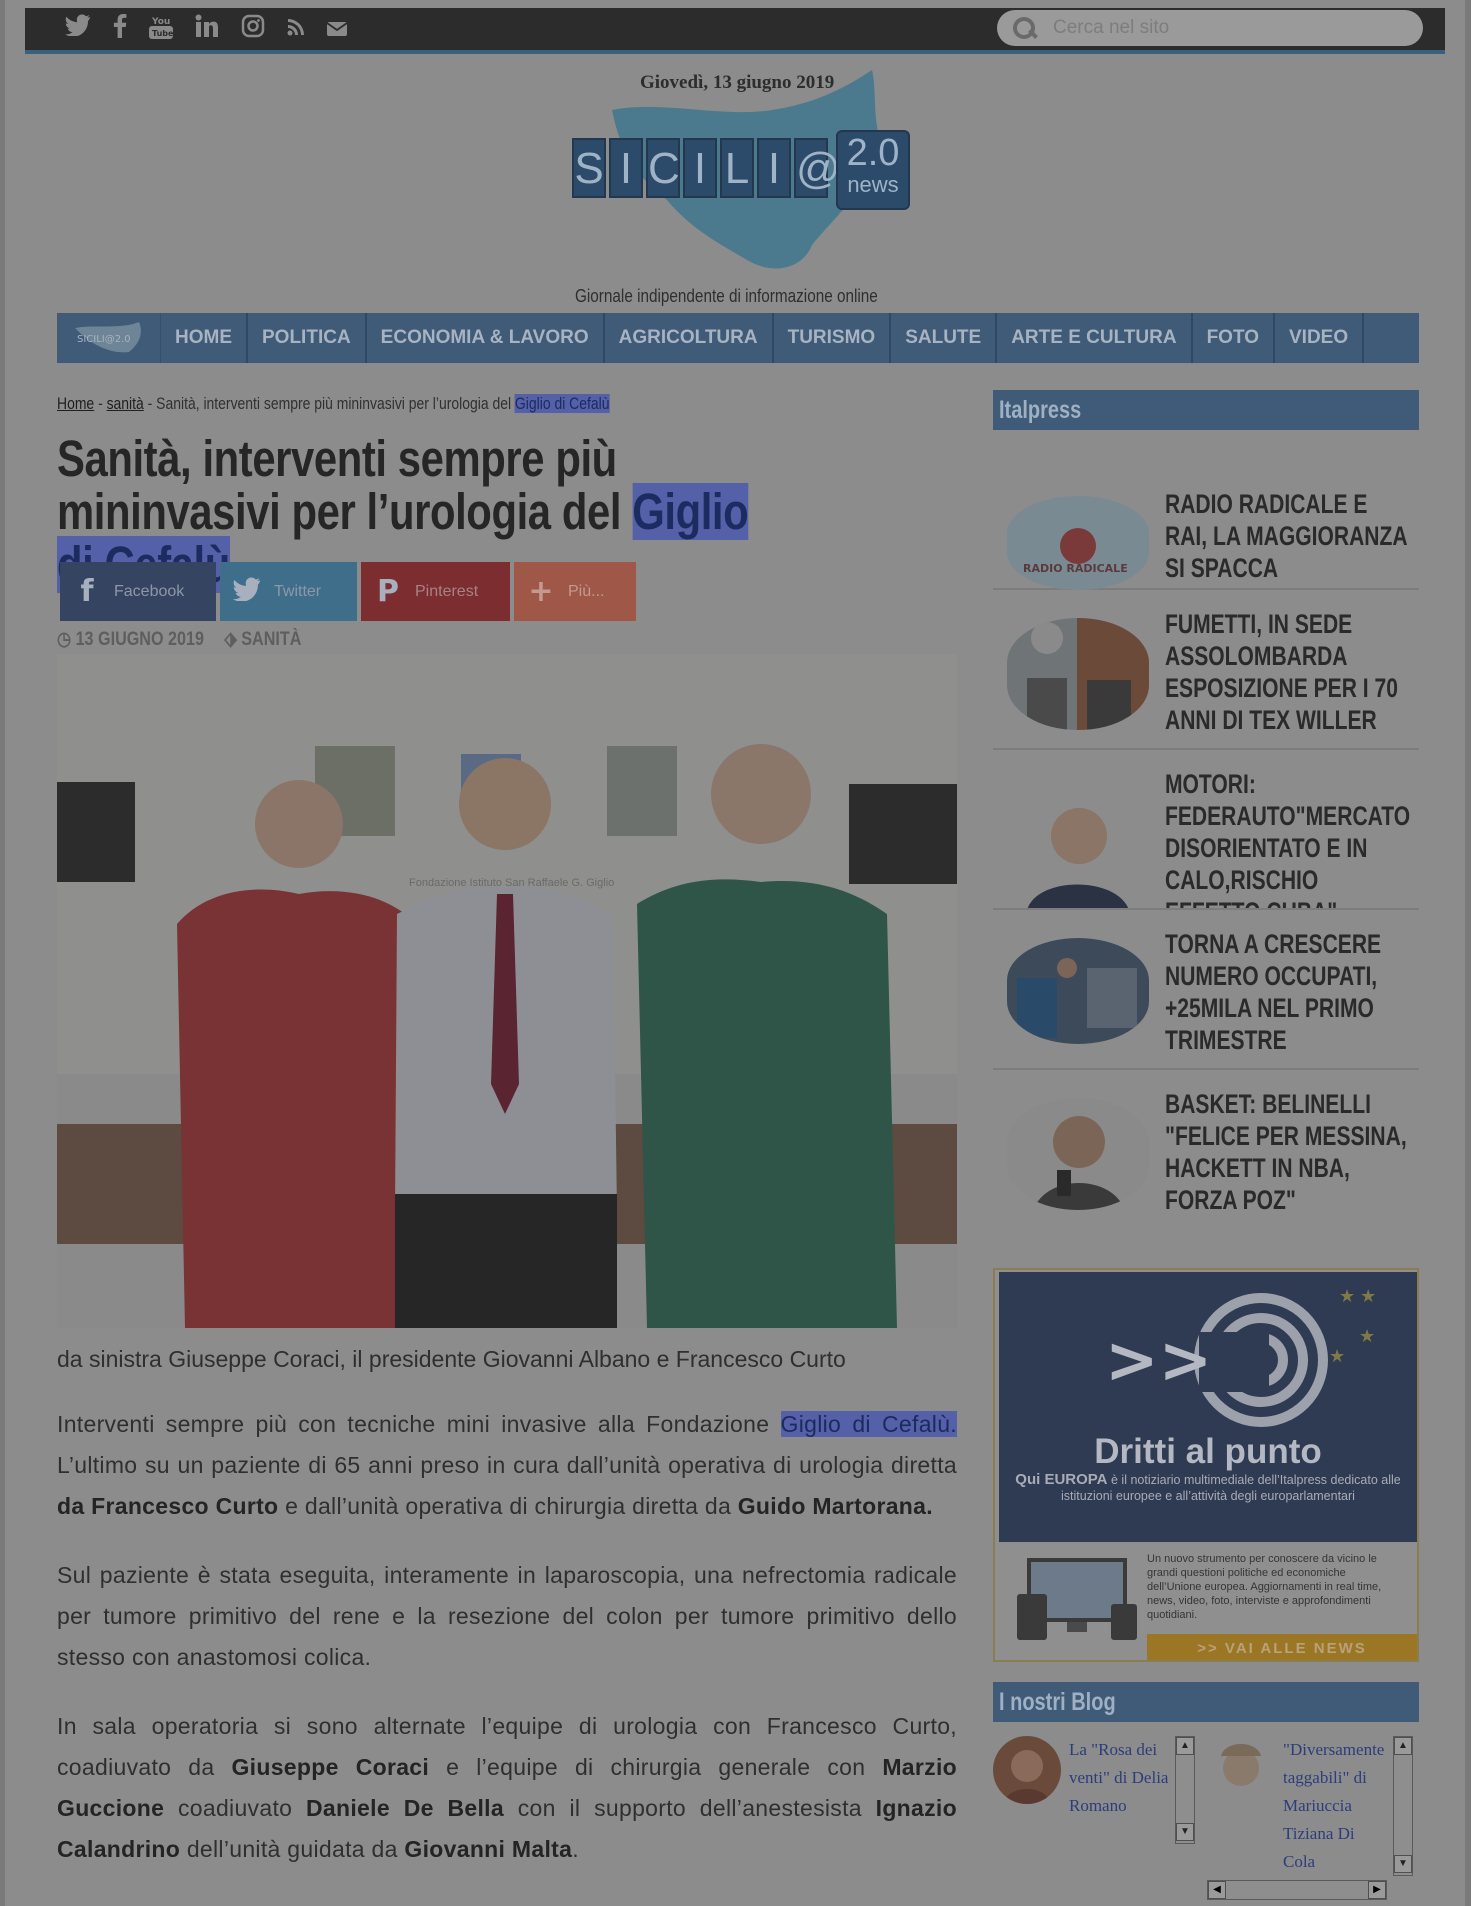 The image size is (1471, 1906). What do you see at coordinates (1217, 1890) in the screenshot?
I see `scroll-left-arrow: ◀` at bounding box center [1217, 1890].